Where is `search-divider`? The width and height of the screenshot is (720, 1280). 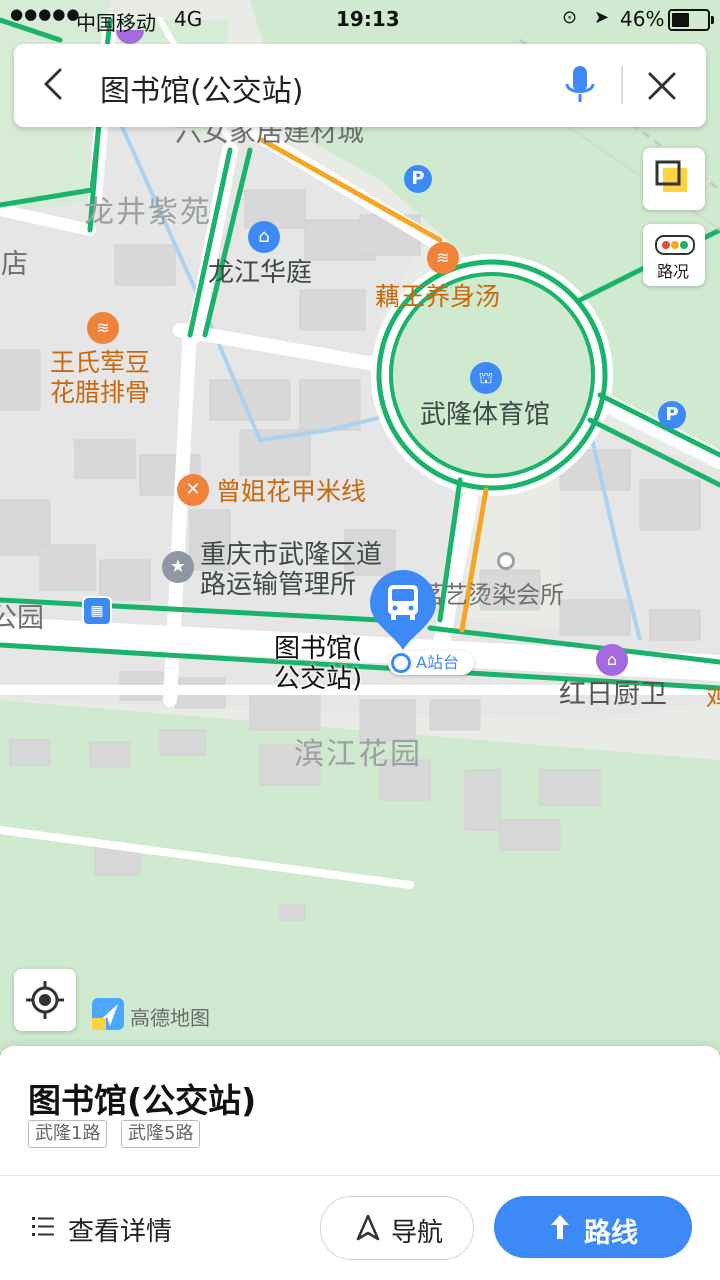 search-divider is located at coordinates (622, 85).